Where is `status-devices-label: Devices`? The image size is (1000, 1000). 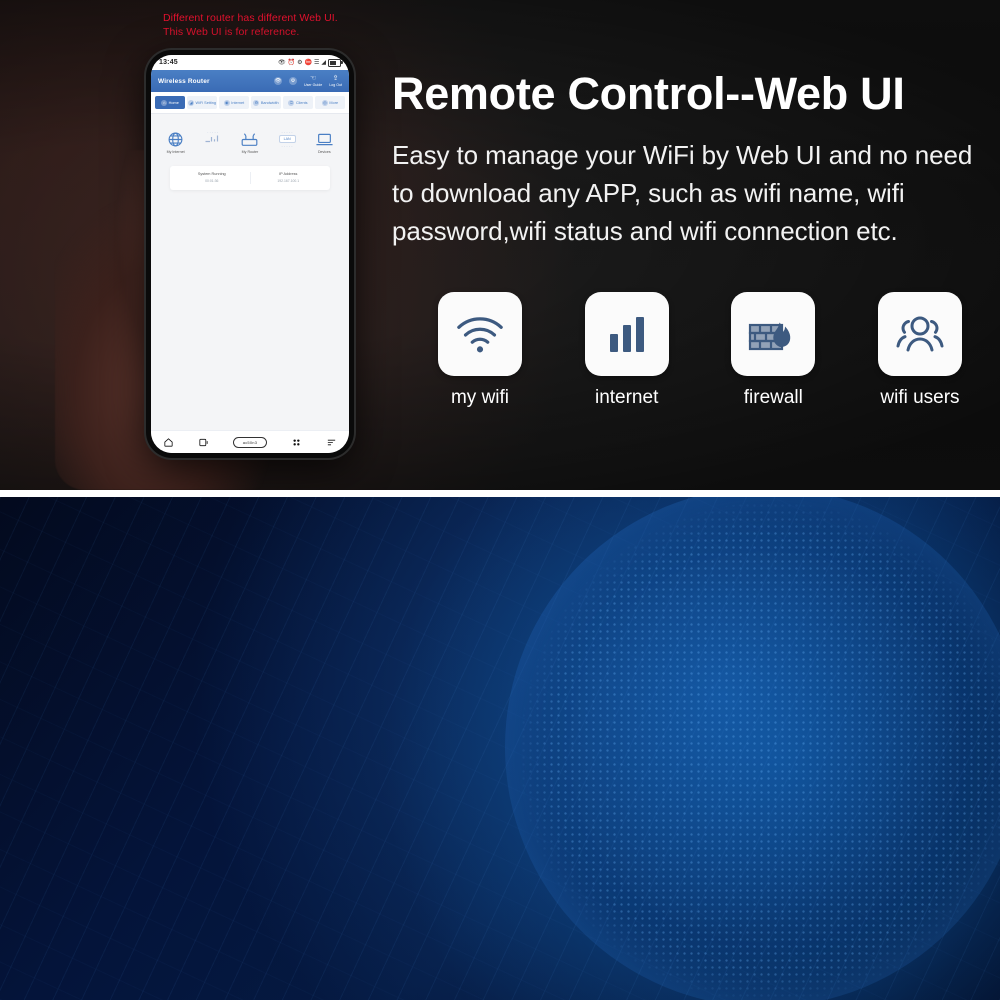 status-devices-label: Devices is located at coordinates (324, 152).